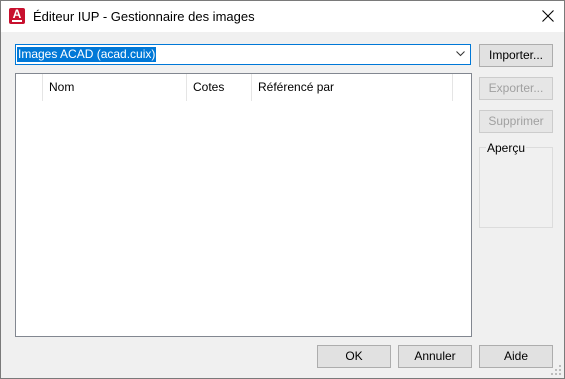  Describe the element at coordinates (506, 148) in the screenshot. I see `preview-label: Aperçu` at that location.